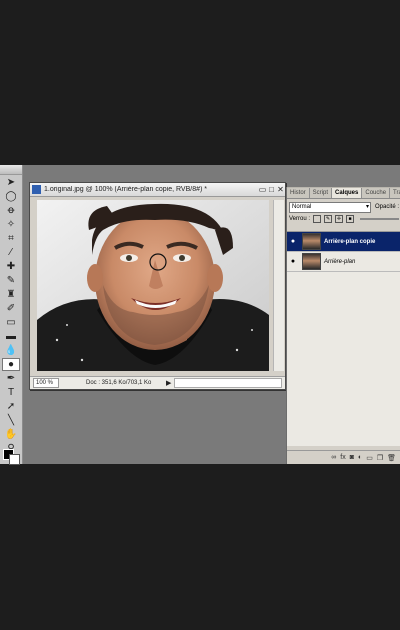 Image resolution: width=400 pixels, height=630 pixels. I want to click on healing-brush-icon: ✚, so click(11, 266).